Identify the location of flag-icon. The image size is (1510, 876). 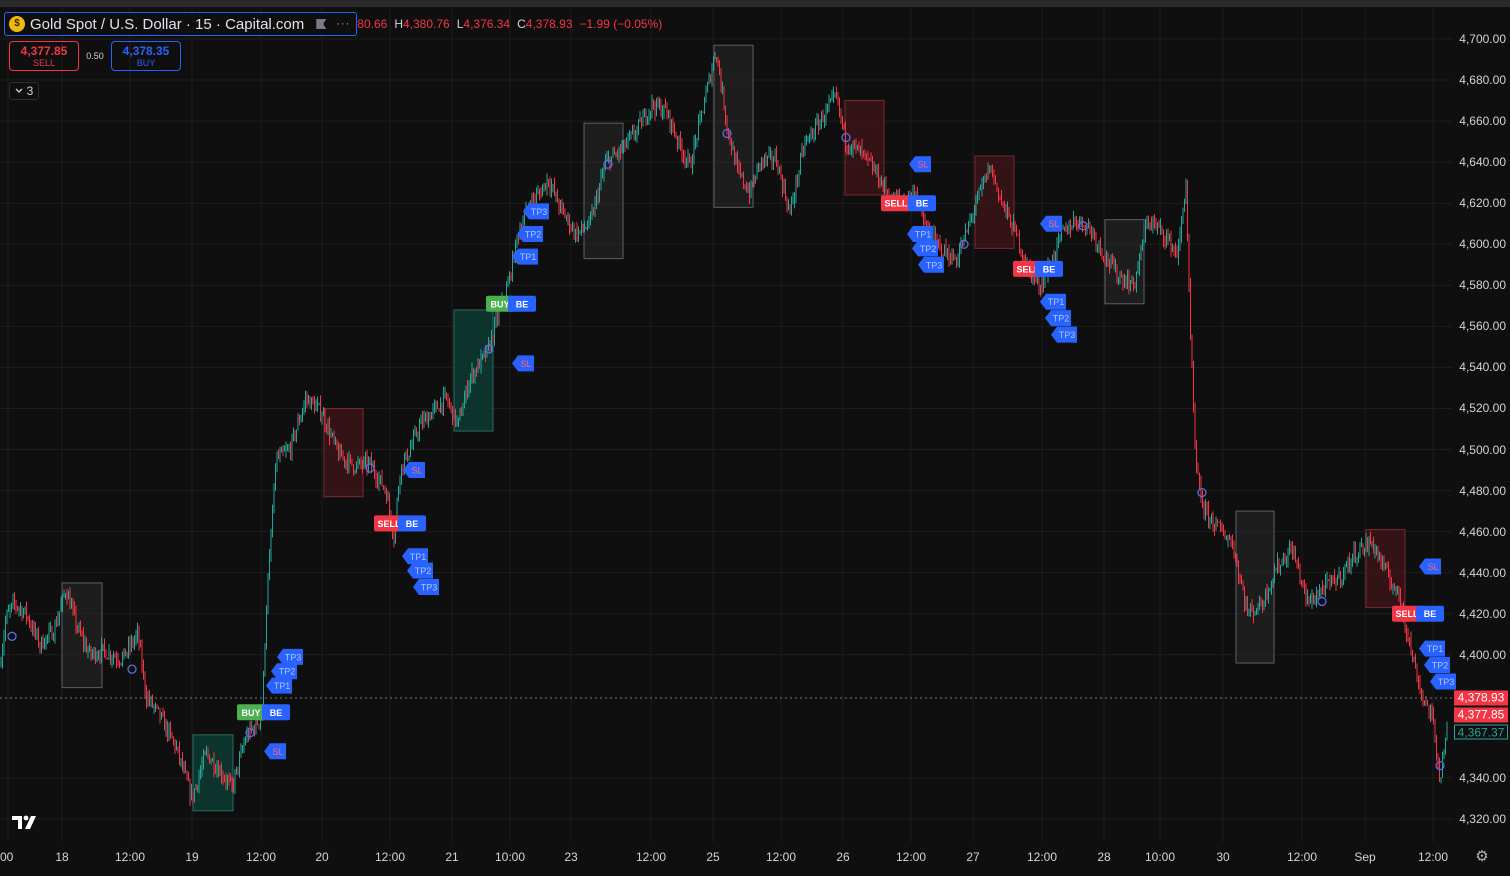
(321, 24).